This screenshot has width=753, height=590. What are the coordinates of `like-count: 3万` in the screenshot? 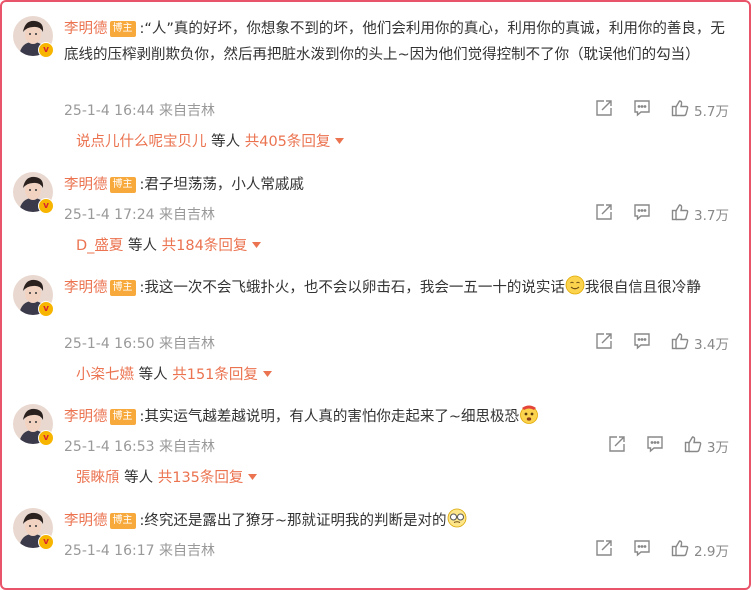 It's located at (717, 448).